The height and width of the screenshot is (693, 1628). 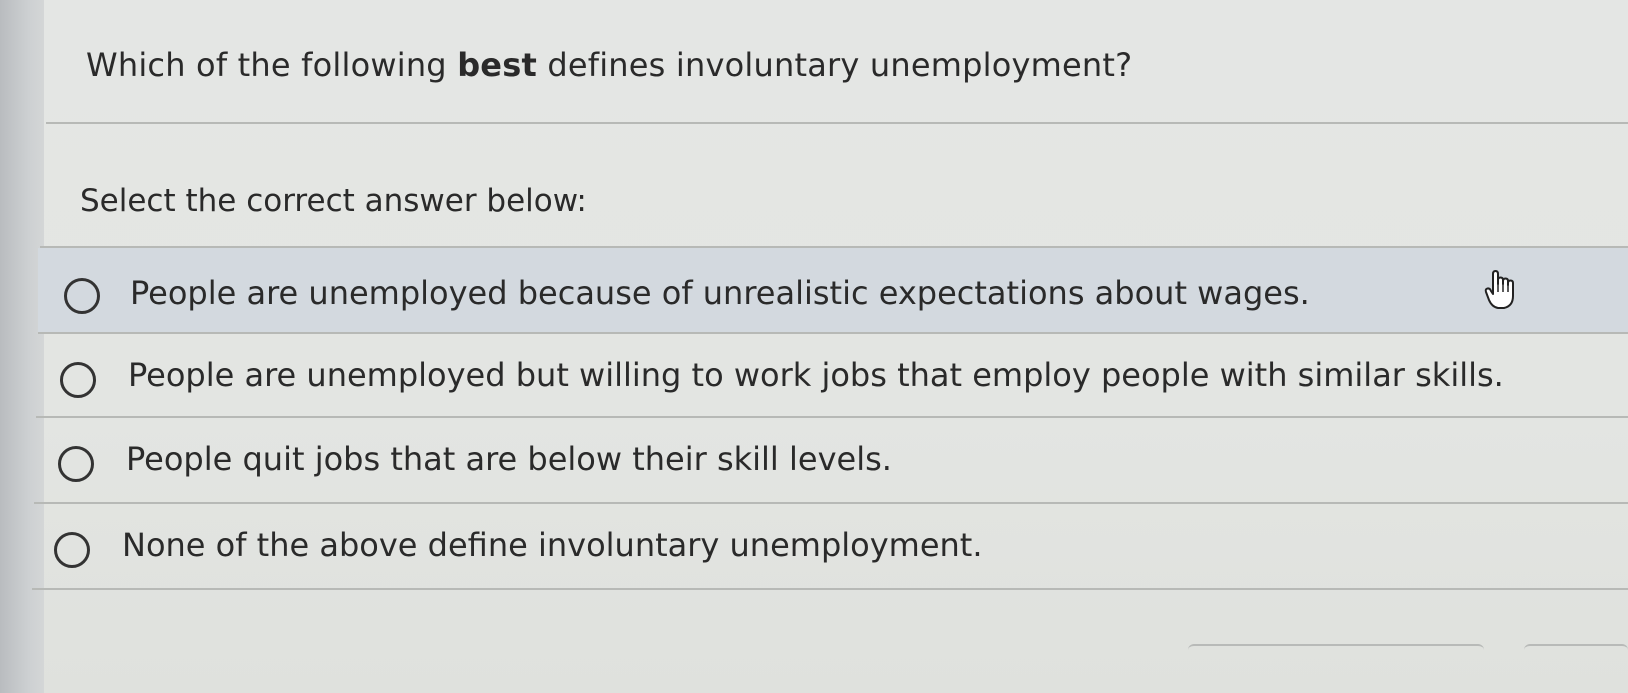 I want to click on divider-top, so click(x=837, y=123).